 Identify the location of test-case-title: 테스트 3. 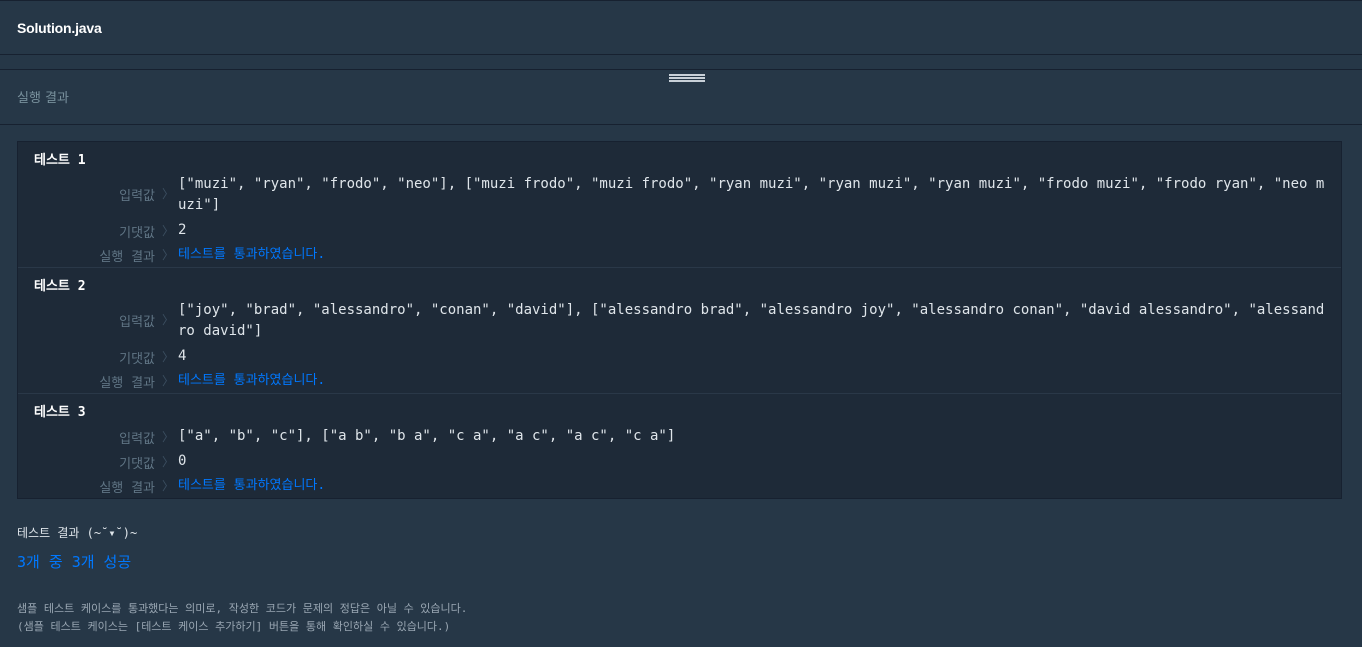
(60, 412).